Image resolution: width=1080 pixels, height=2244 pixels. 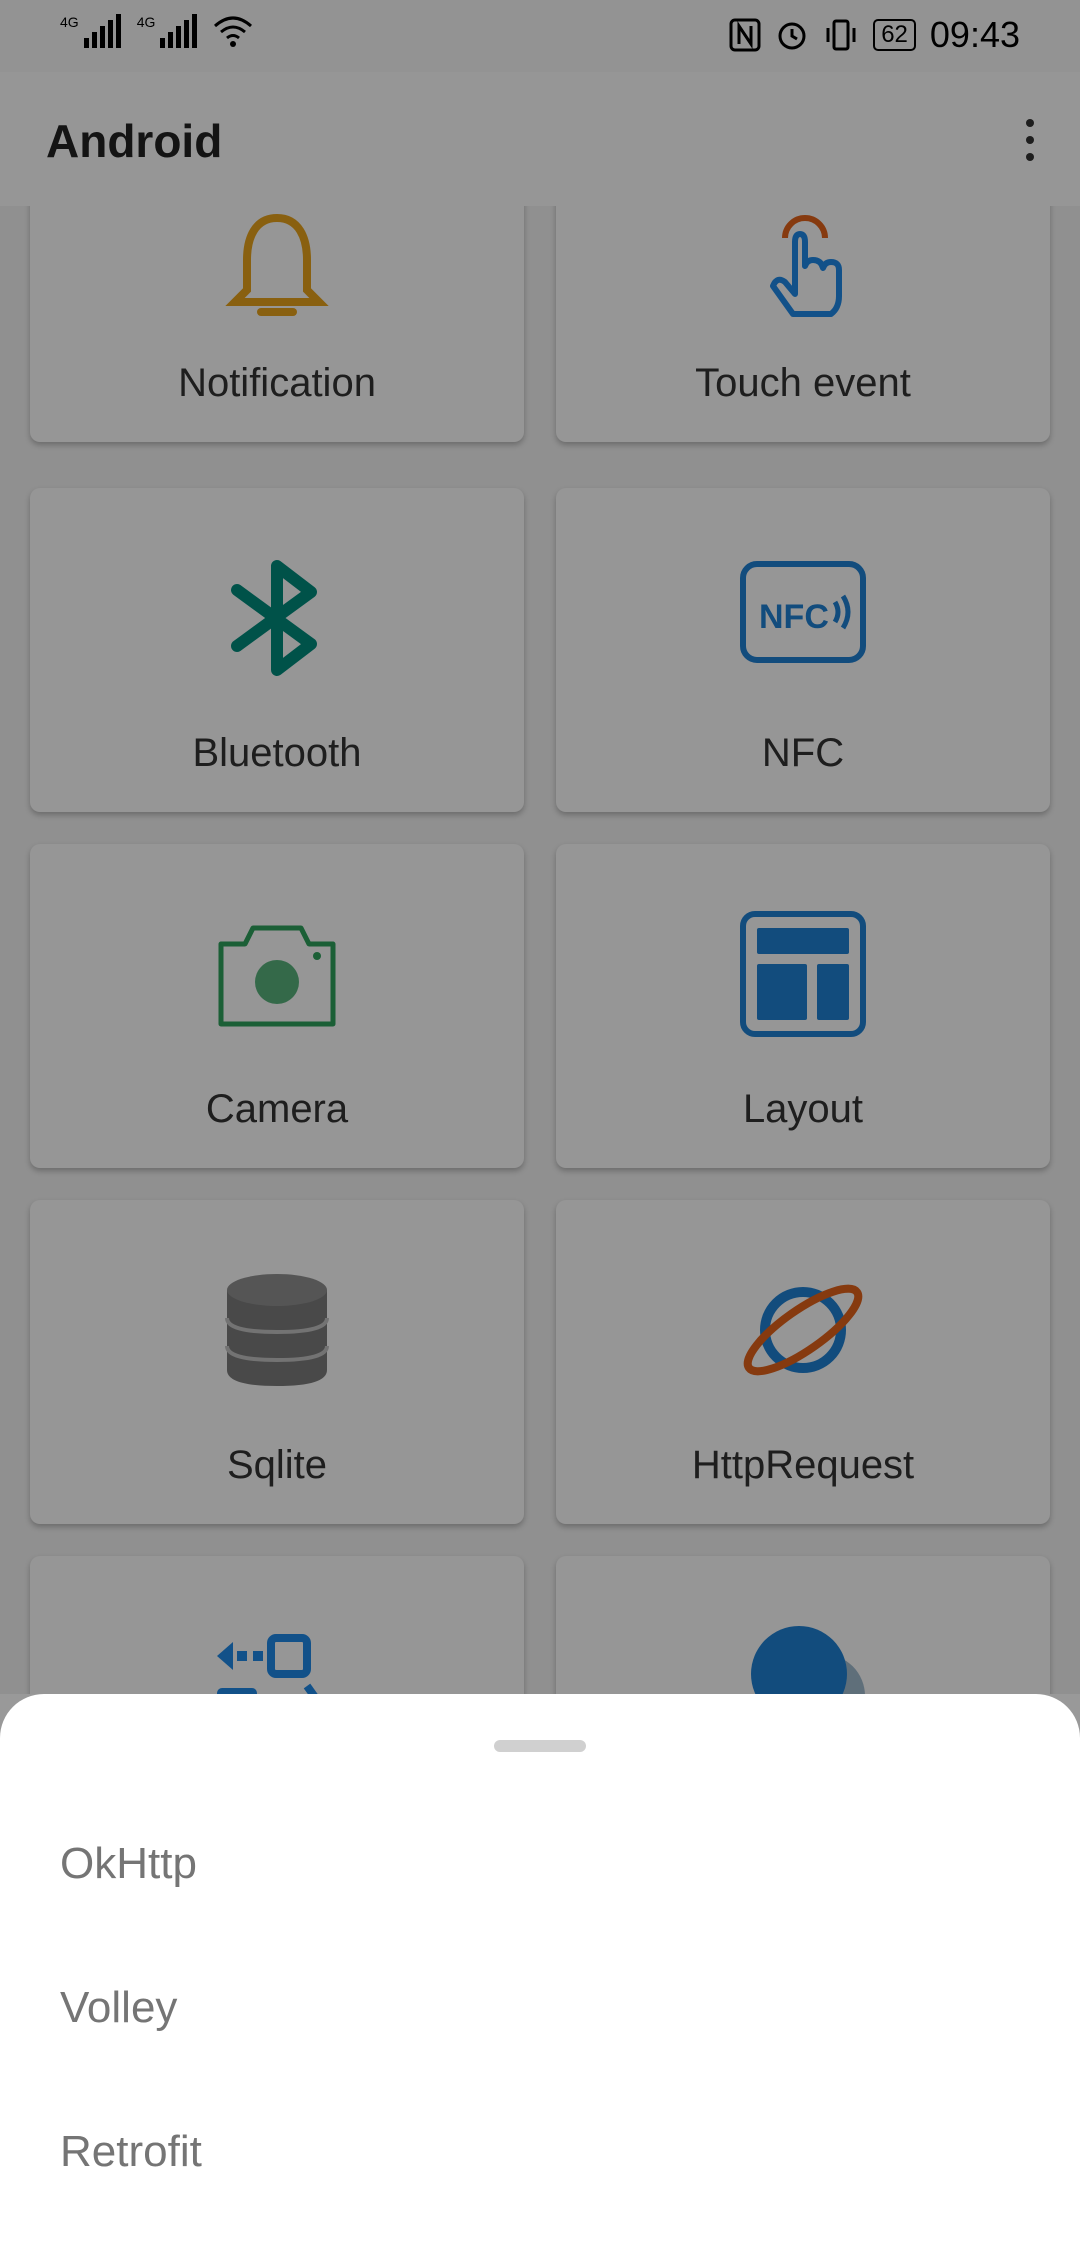 What do you see at coordinates (540, 1864) in the screenshot?
I see `option-okhttp: OkHttp` at bounding box center [540, 1864].